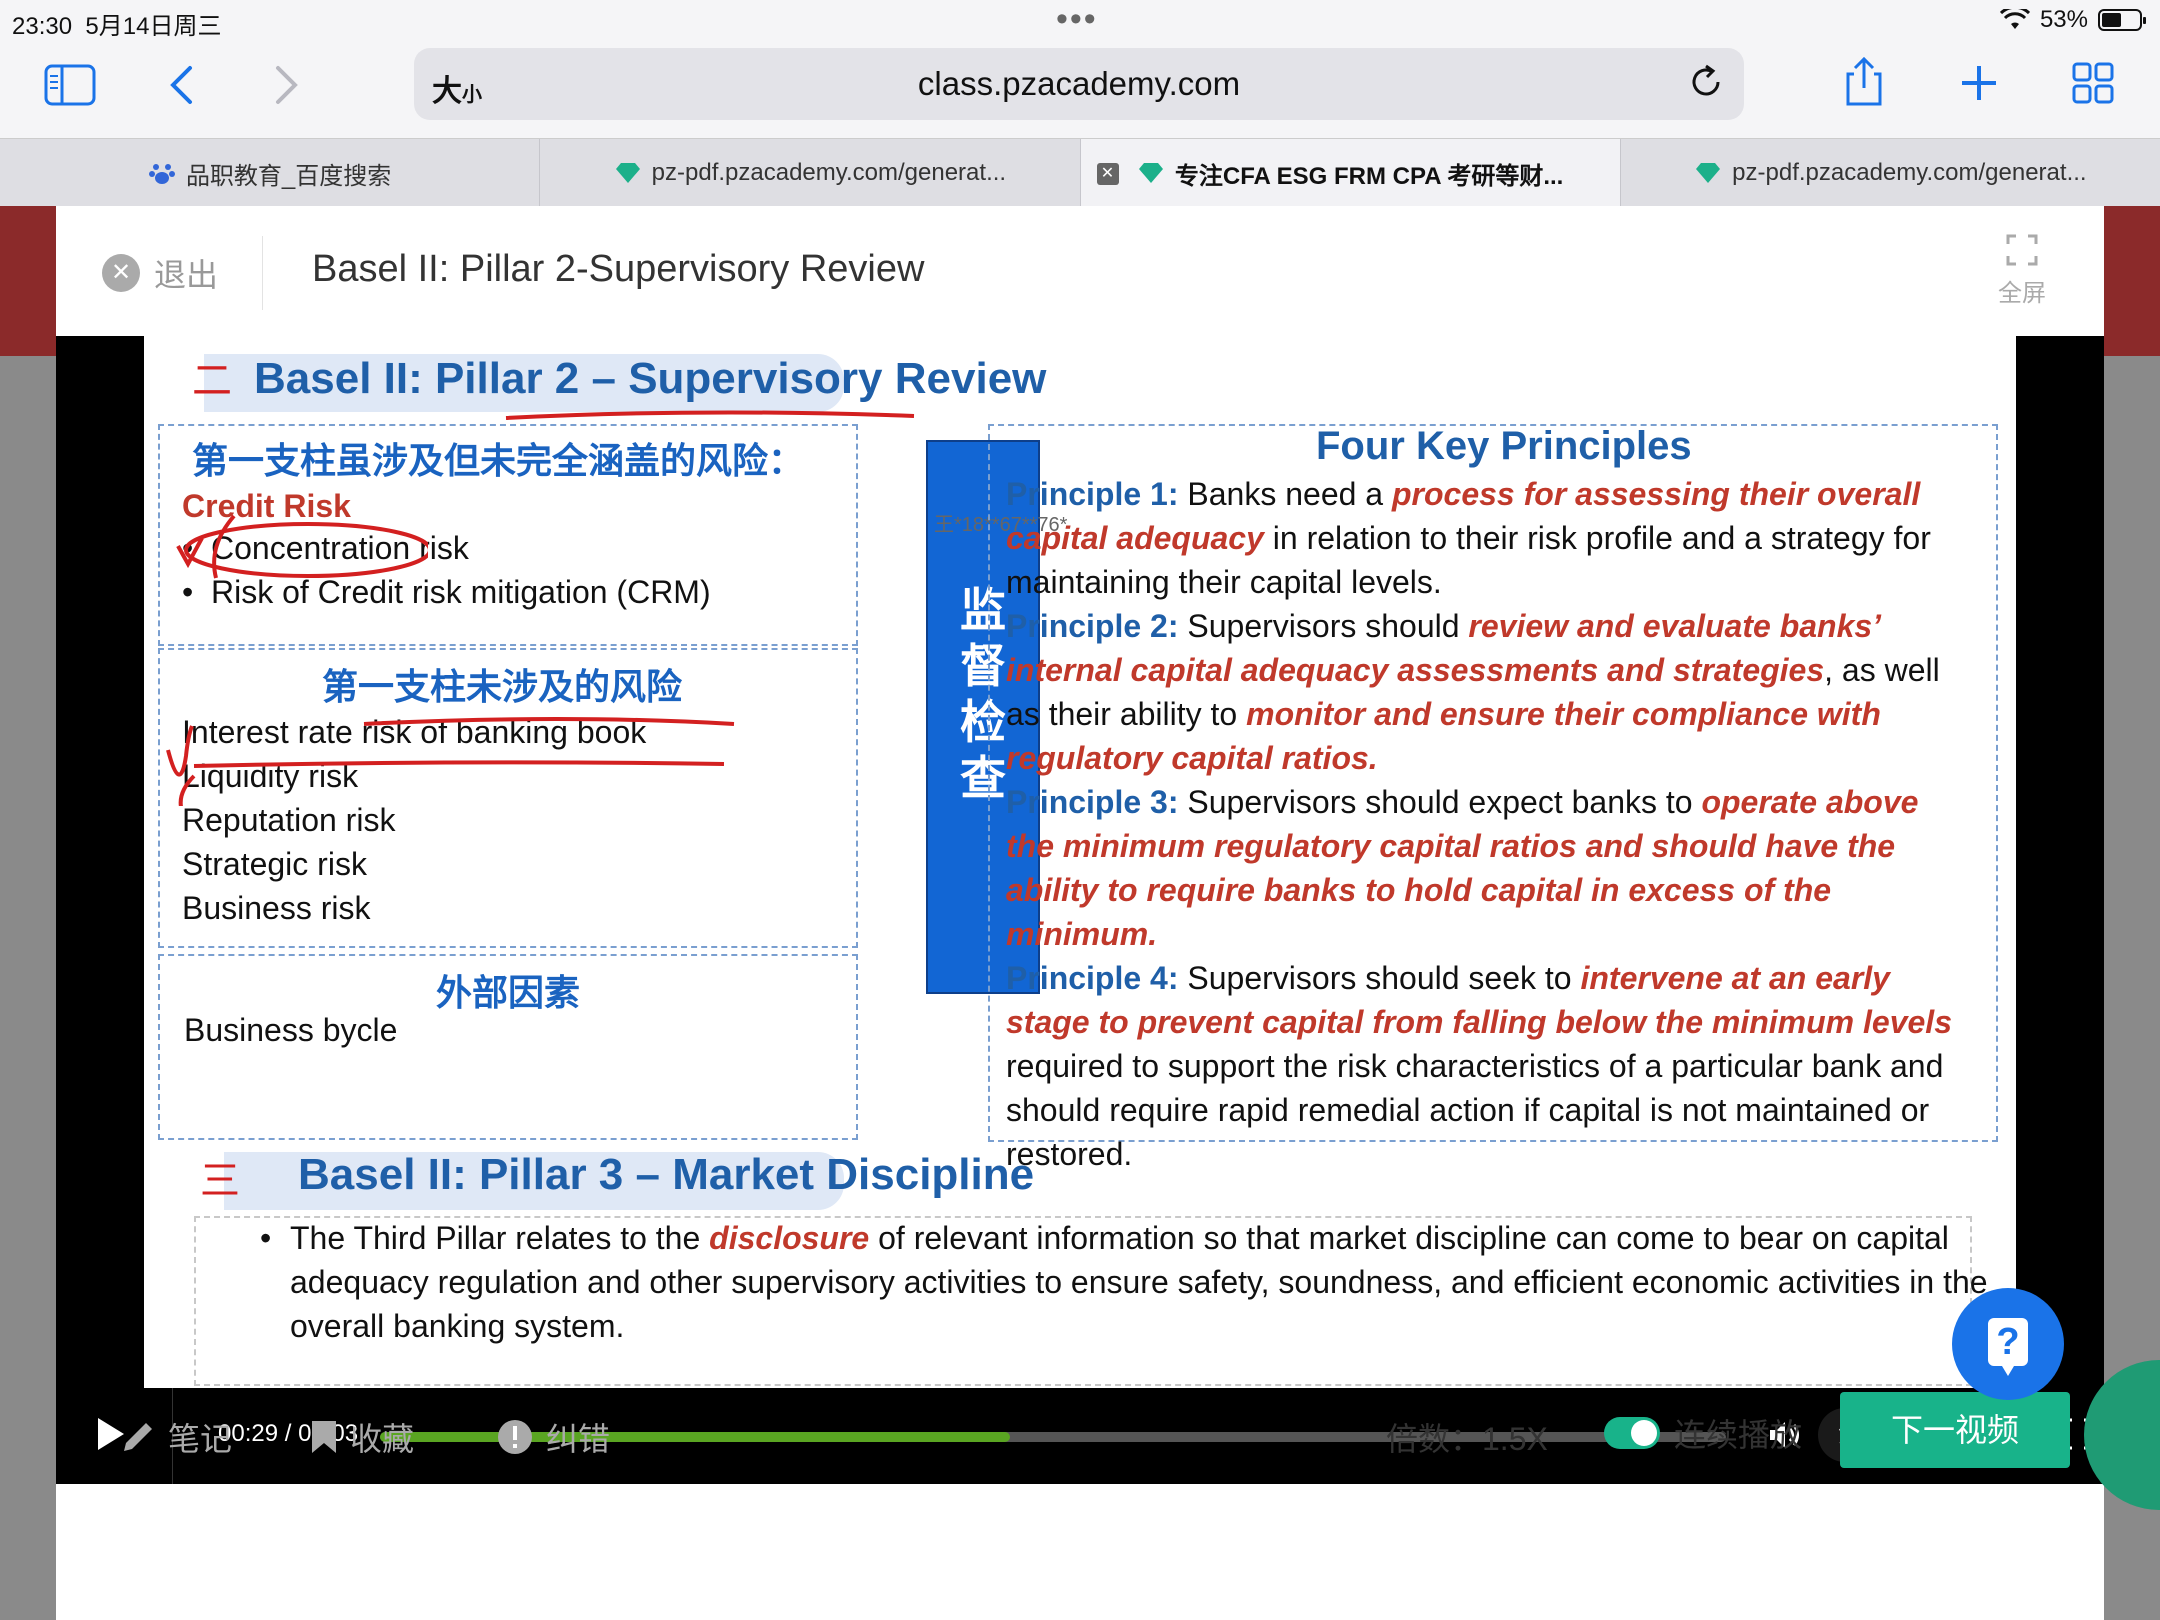 The width and height of the screenshot is (2160, 1620). Describe the element at coordinates (508, 992) in the screenshot. I see `box3-heading: 外部因素` at that location.